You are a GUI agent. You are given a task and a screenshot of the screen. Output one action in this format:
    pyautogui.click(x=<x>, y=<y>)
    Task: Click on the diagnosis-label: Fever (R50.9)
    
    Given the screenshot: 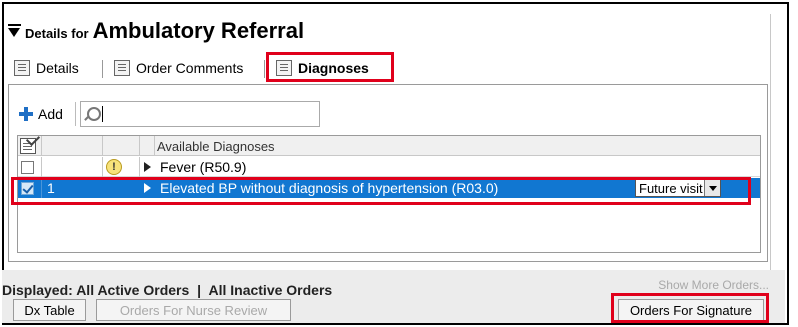 What is the action you would take?
    pyautogui.click(x=203, y=167)
    